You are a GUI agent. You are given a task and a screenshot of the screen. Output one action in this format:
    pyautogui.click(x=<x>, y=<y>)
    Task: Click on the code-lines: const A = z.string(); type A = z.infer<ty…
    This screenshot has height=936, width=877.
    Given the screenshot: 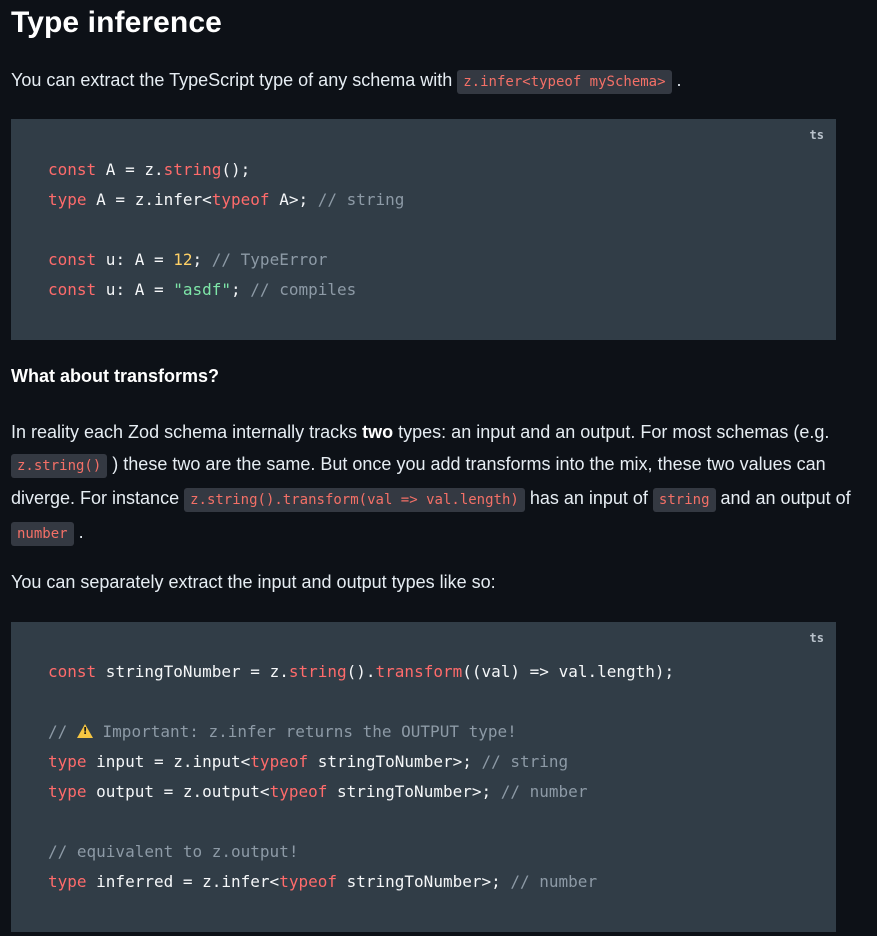 What is the action you would take?
    pyautogui.click(x=226, y=230)
    